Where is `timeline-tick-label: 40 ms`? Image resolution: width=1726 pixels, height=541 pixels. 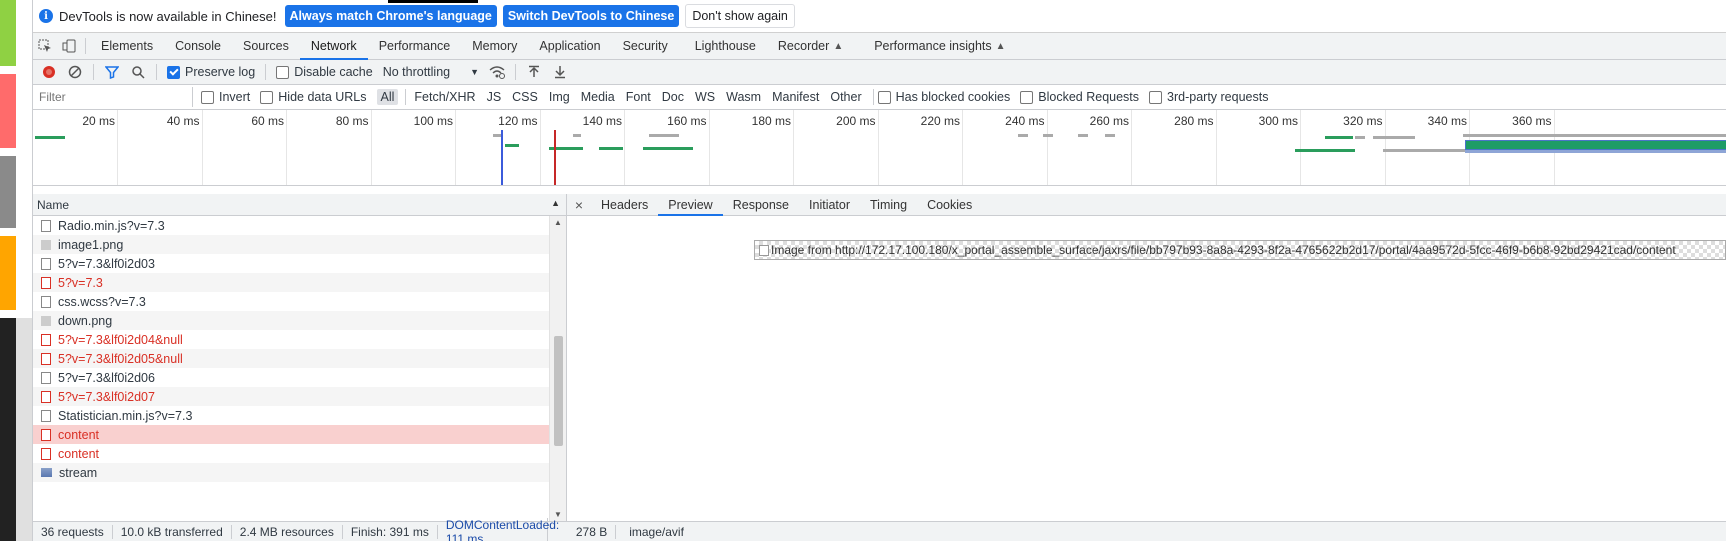
timeline-tick-label: 40 ms is located at coordinates (183, 121).